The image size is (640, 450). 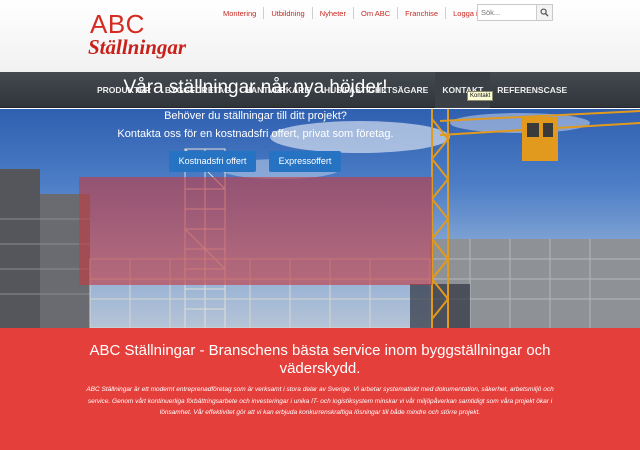 What do you see at coordinates (507, 12) in the screenshot?
I see `search-input` at bounding box center [507, 12].